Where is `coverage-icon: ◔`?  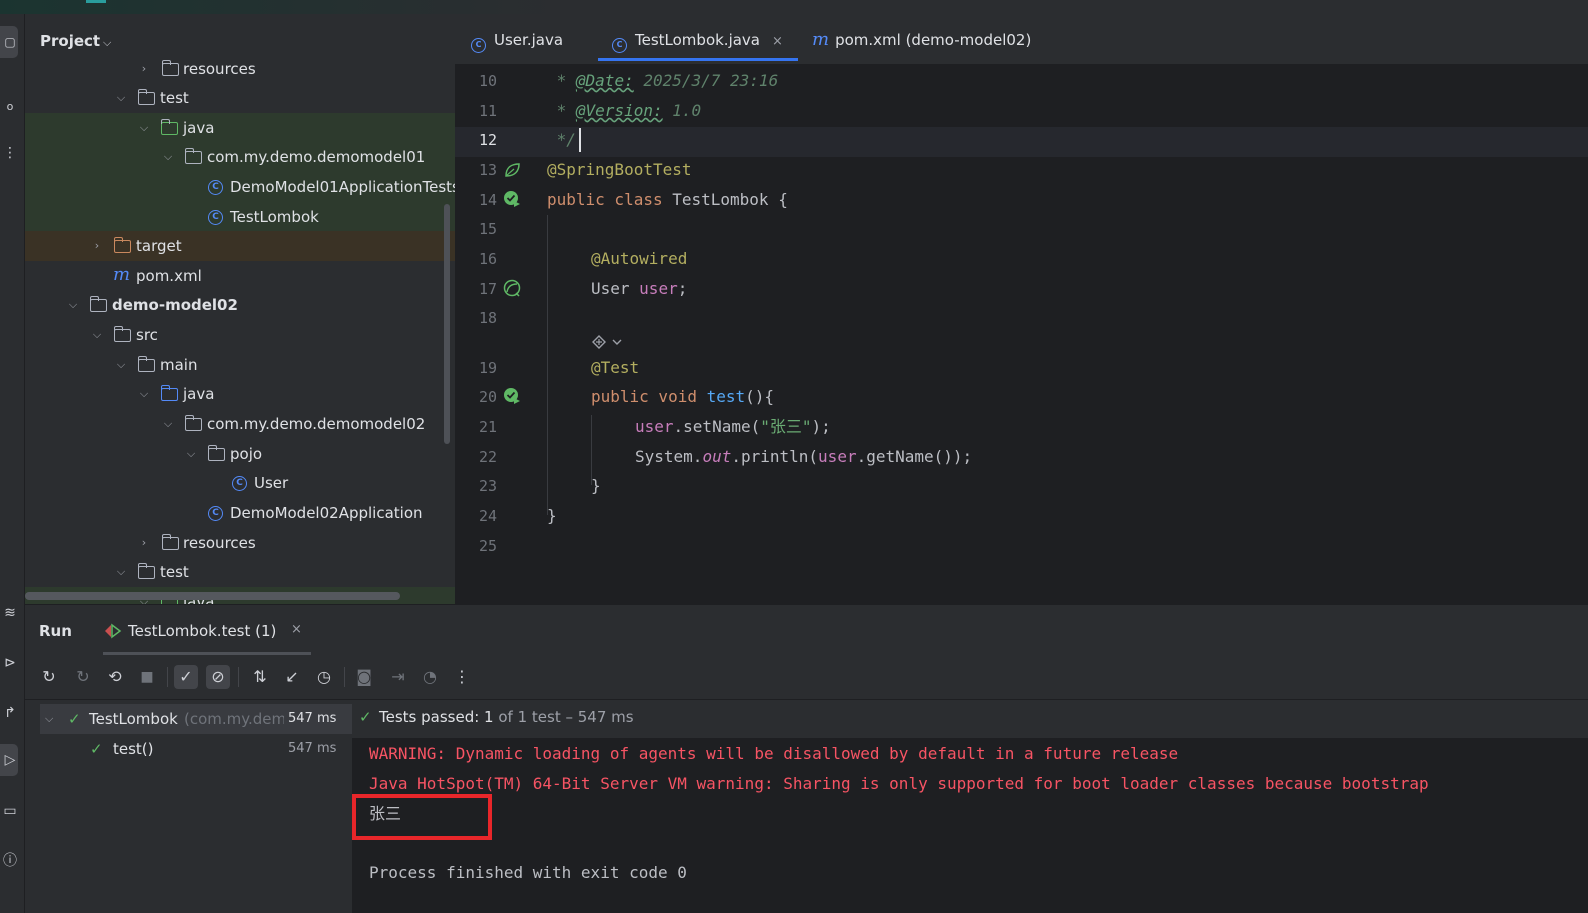 coverage-icon: ◔ is located at coordinates (430, 677).